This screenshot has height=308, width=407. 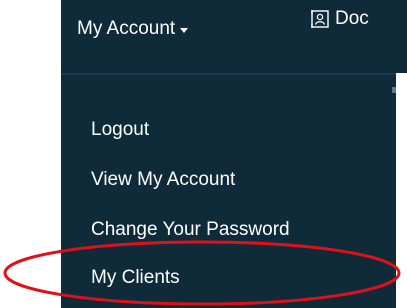 What do you see at coordinates (120, 130) in the screenshot?
I see `menu-item-logout: Logout` at bounding box center [120, 130].